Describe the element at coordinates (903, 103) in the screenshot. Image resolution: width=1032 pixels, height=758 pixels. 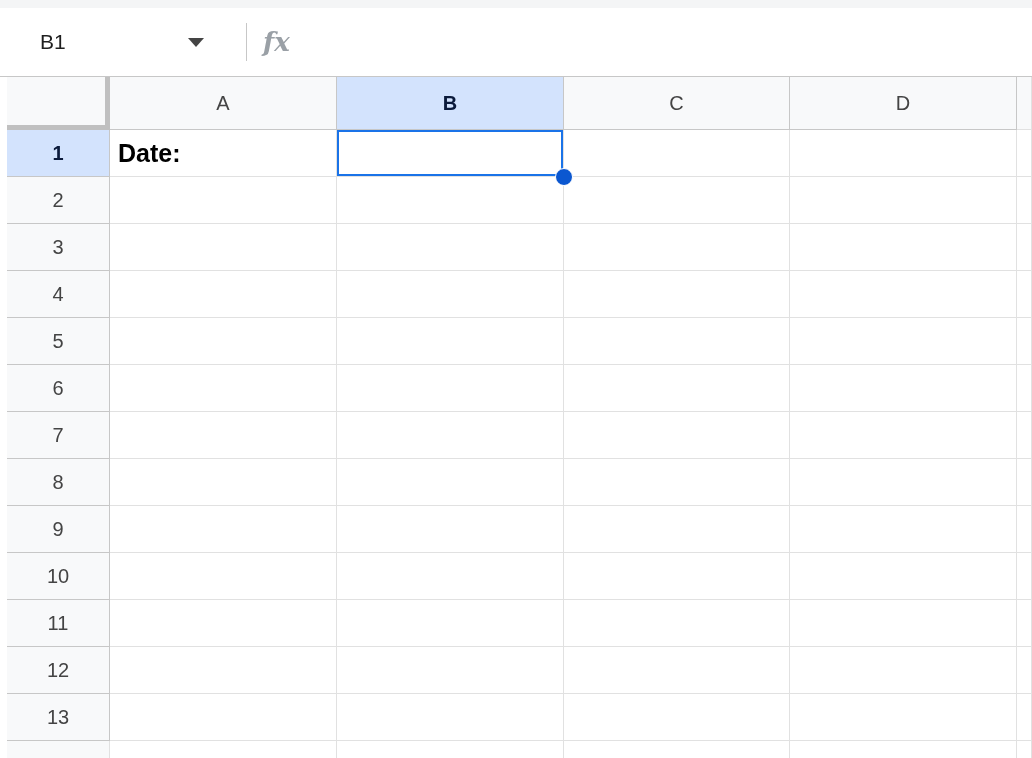
I see `column-header: D` at that location.